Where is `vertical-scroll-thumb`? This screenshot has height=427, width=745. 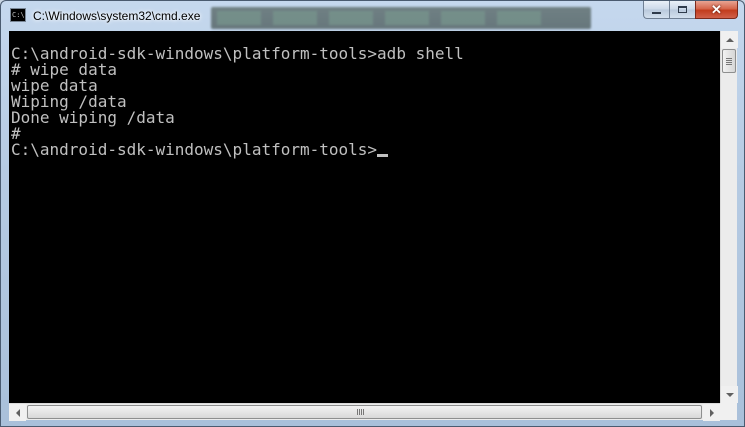 vertical-scroll-thumb is located at coordinates (729, 61).